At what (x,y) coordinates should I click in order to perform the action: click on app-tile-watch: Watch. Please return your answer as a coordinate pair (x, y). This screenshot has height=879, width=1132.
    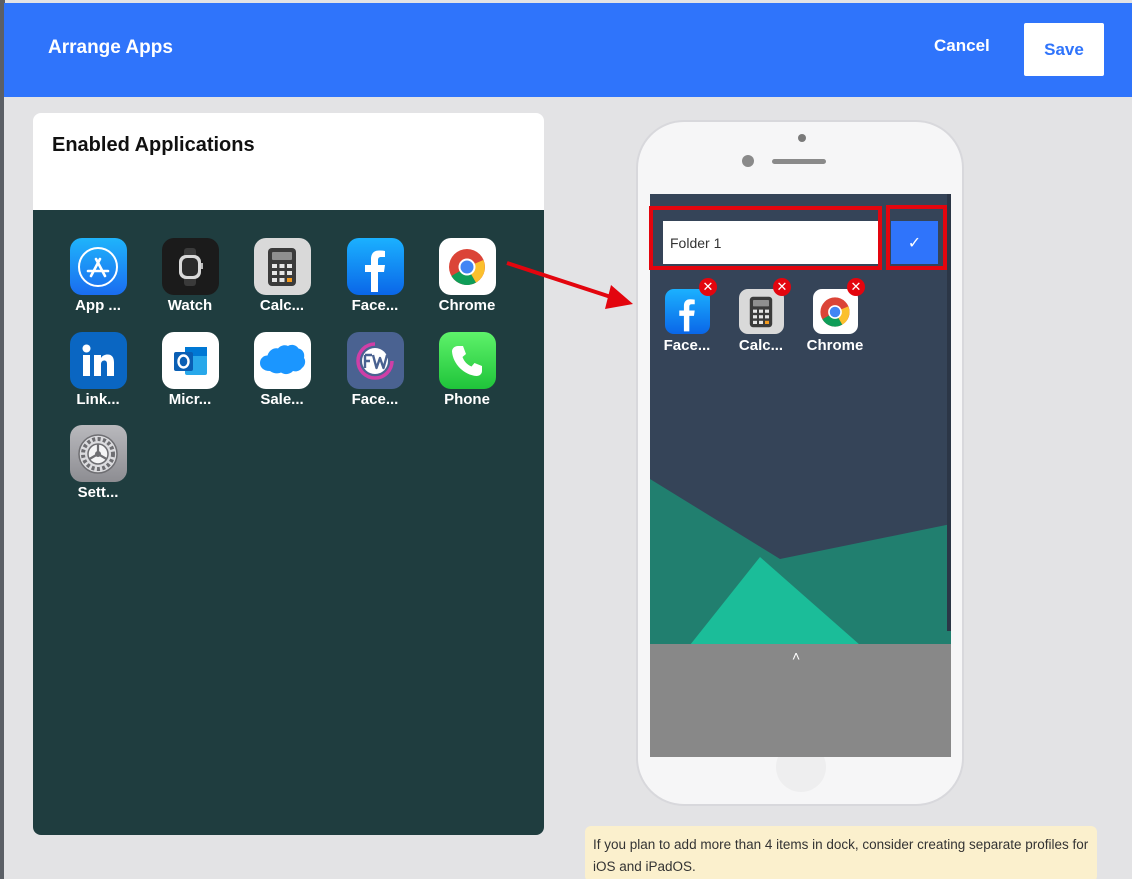
    Looking at the image, I should click on (190, 276).